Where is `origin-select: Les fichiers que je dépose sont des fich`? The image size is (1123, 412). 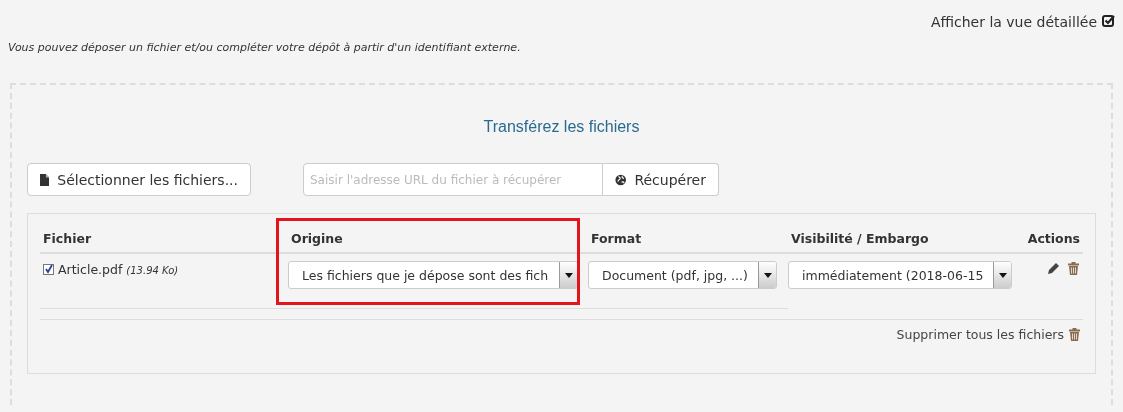
origin-select: Les fichiers que je dépose sont des fich is located at coordinates (433, 275).